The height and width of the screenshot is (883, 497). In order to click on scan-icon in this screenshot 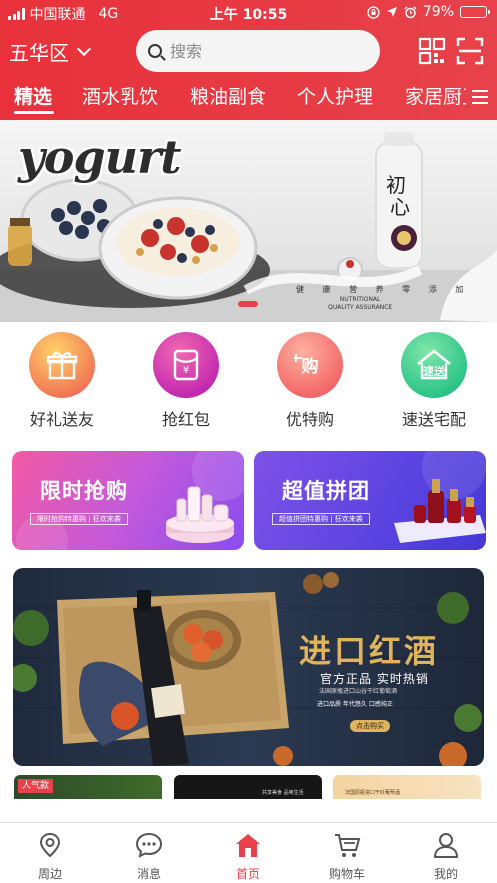, I will do `click(470, 51)`.